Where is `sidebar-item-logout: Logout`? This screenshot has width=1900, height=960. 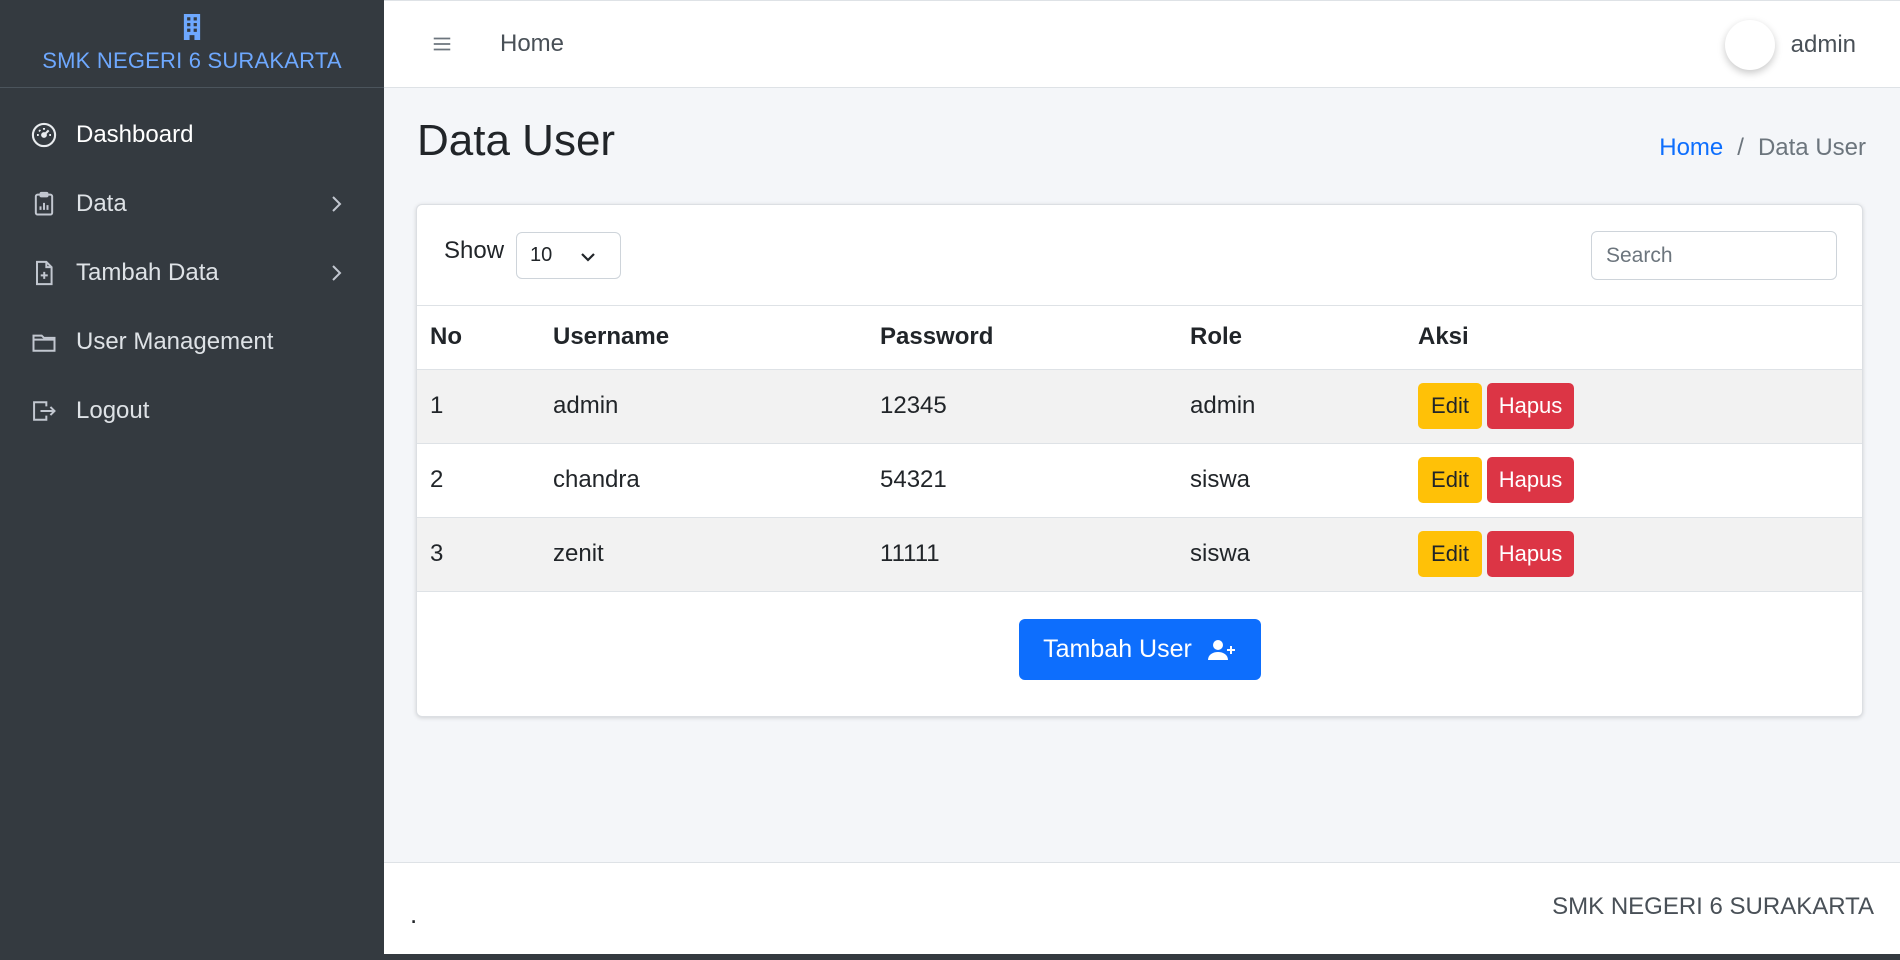
sidebar-item-logout: Logout is located at coordinates (192, 410).